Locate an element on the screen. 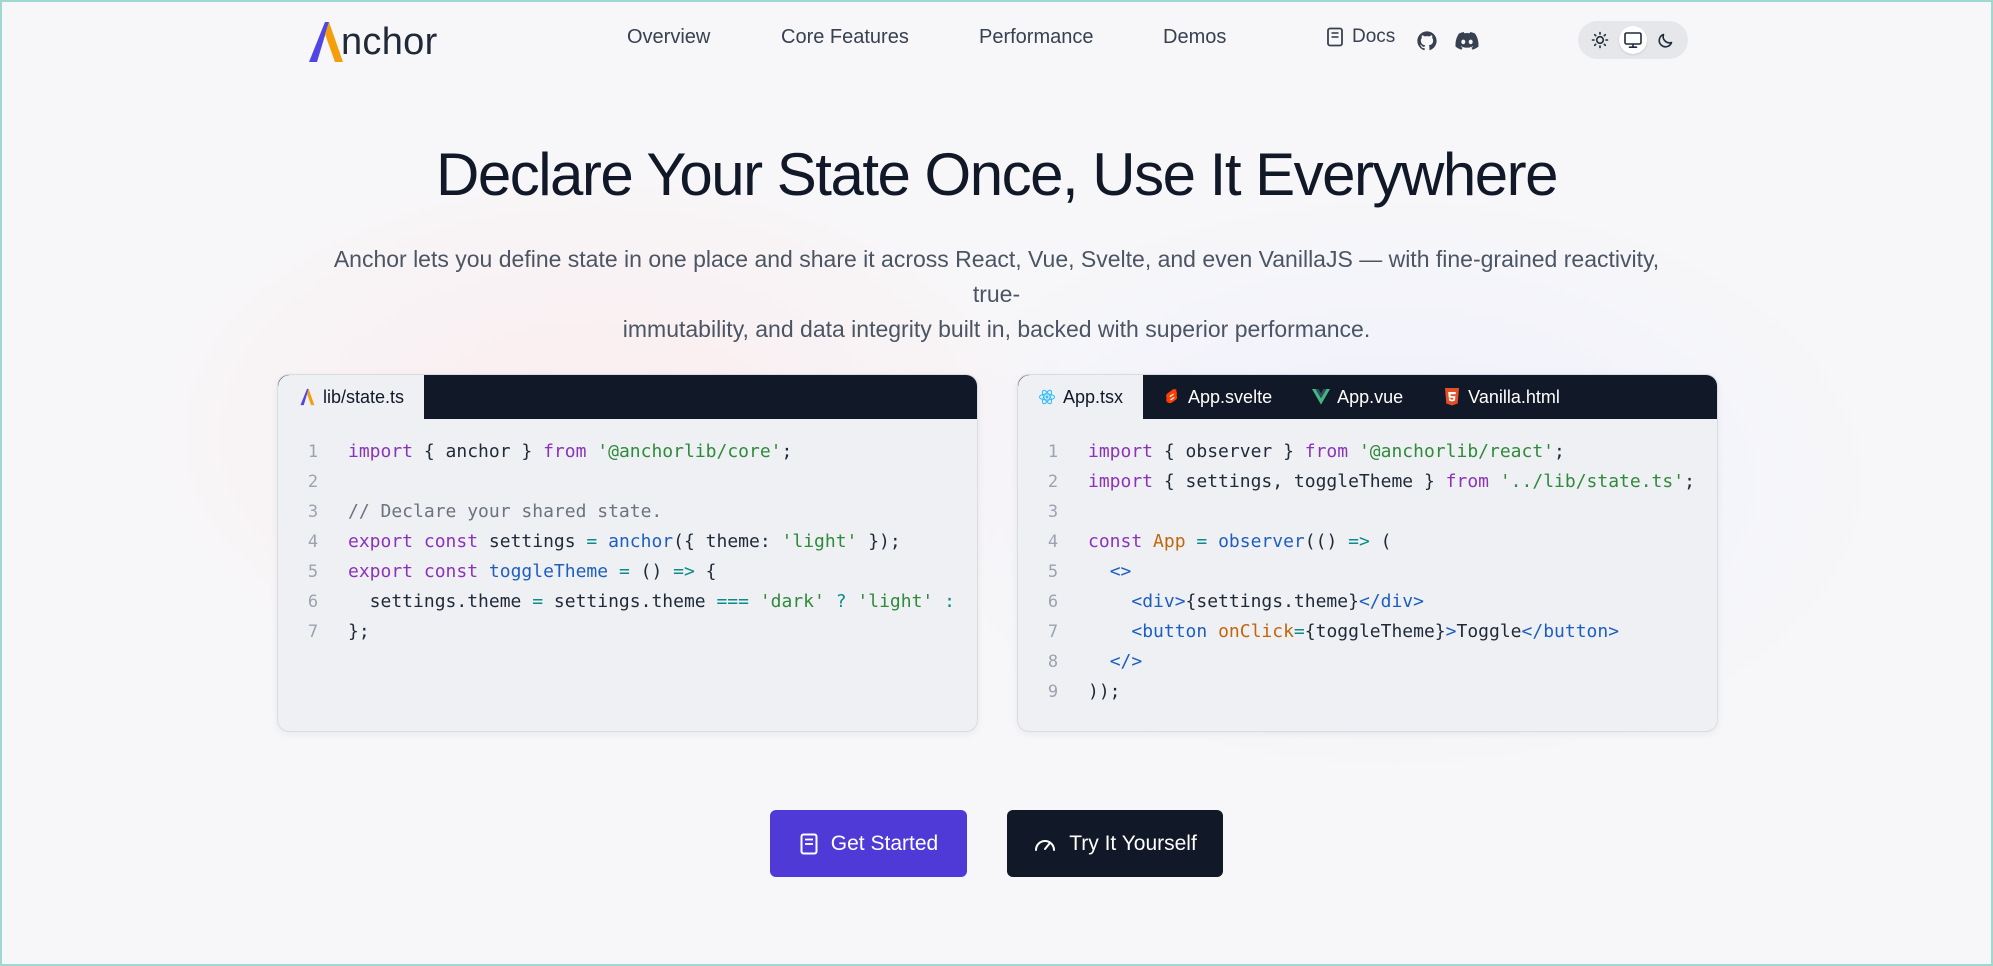 Image resolution: width=1993 pixels, height=966 pixels. sun-icon is located at coordinates (1600, 40).